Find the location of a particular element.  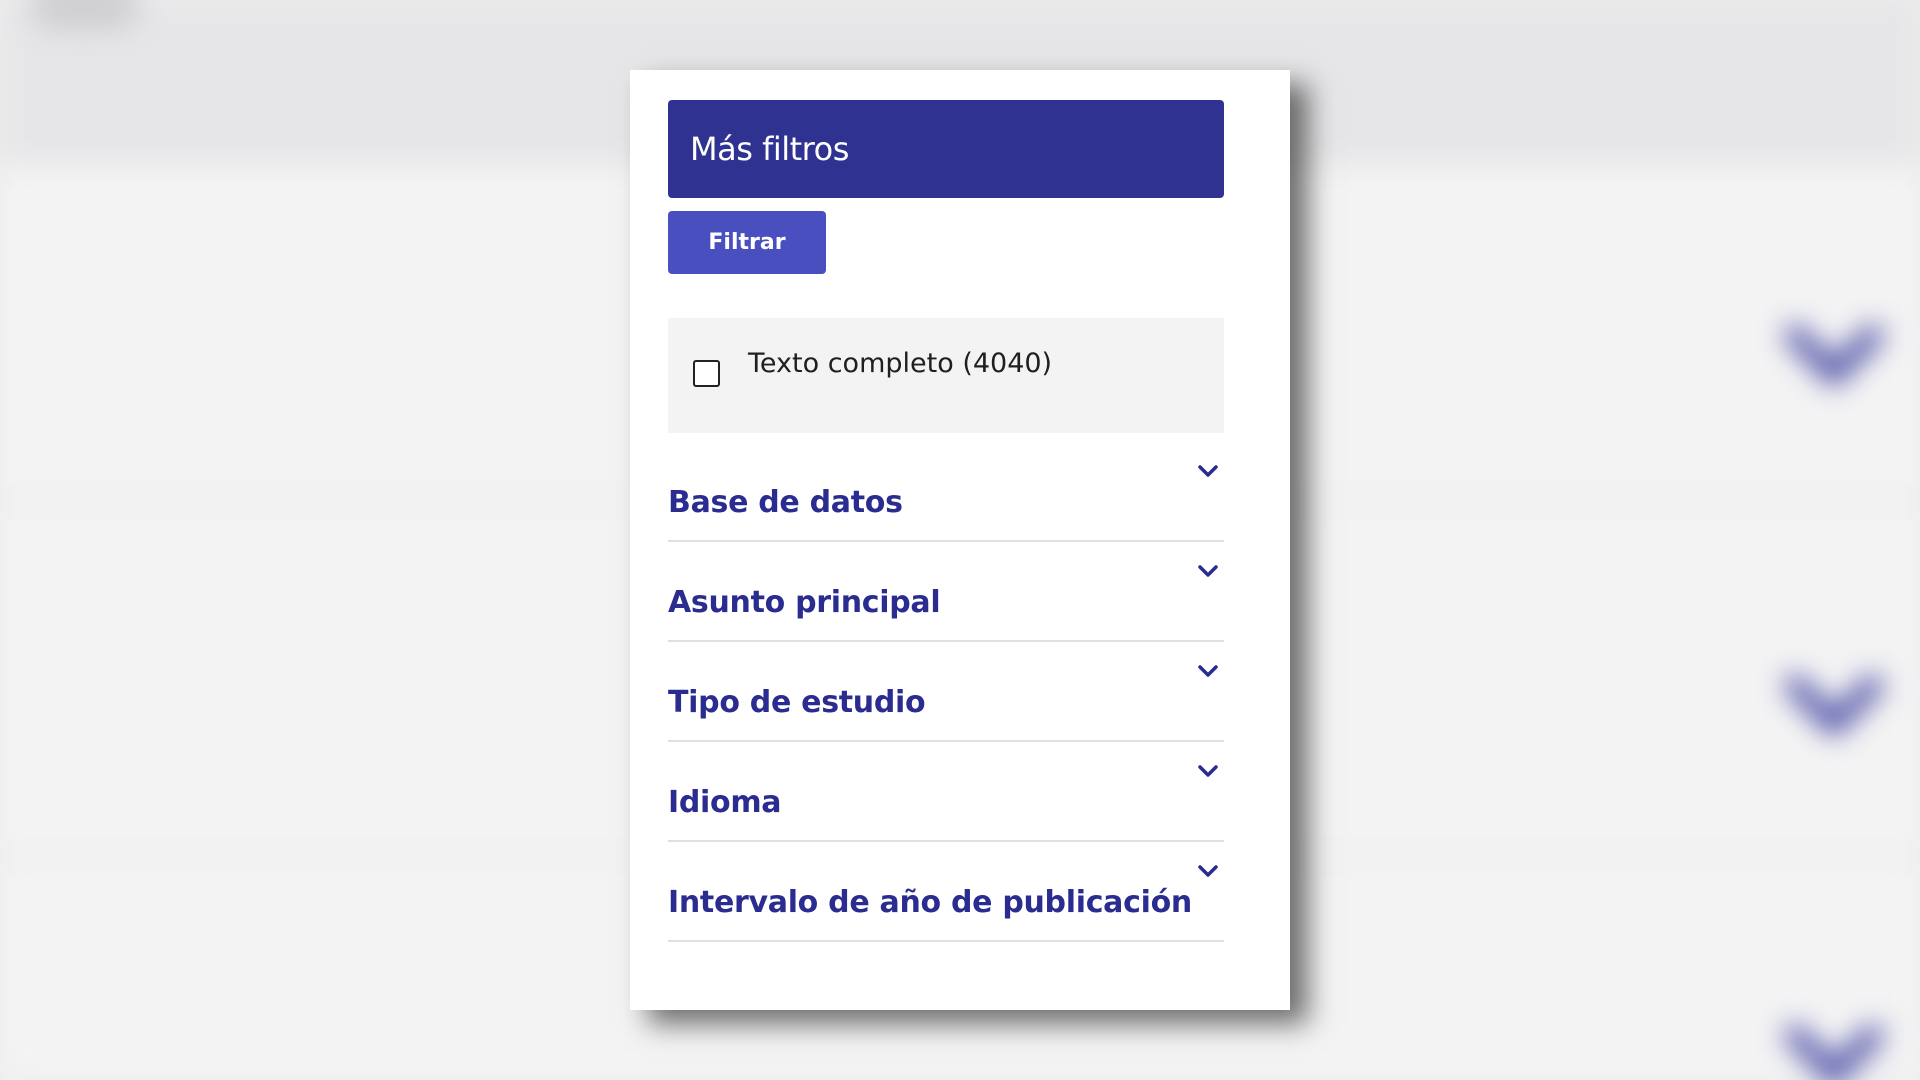

facet-label: Base de datos is located at coordinates (785, 502).